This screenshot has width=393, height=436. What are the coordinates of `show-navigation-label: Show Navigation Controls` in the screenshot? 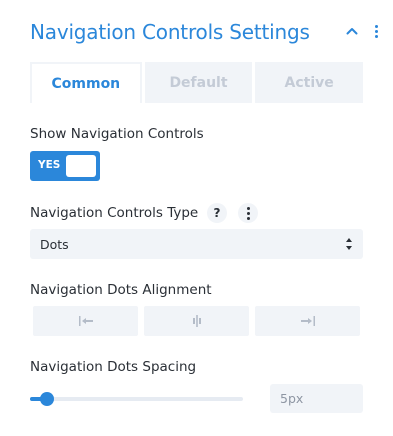 It's located at (117, 134).